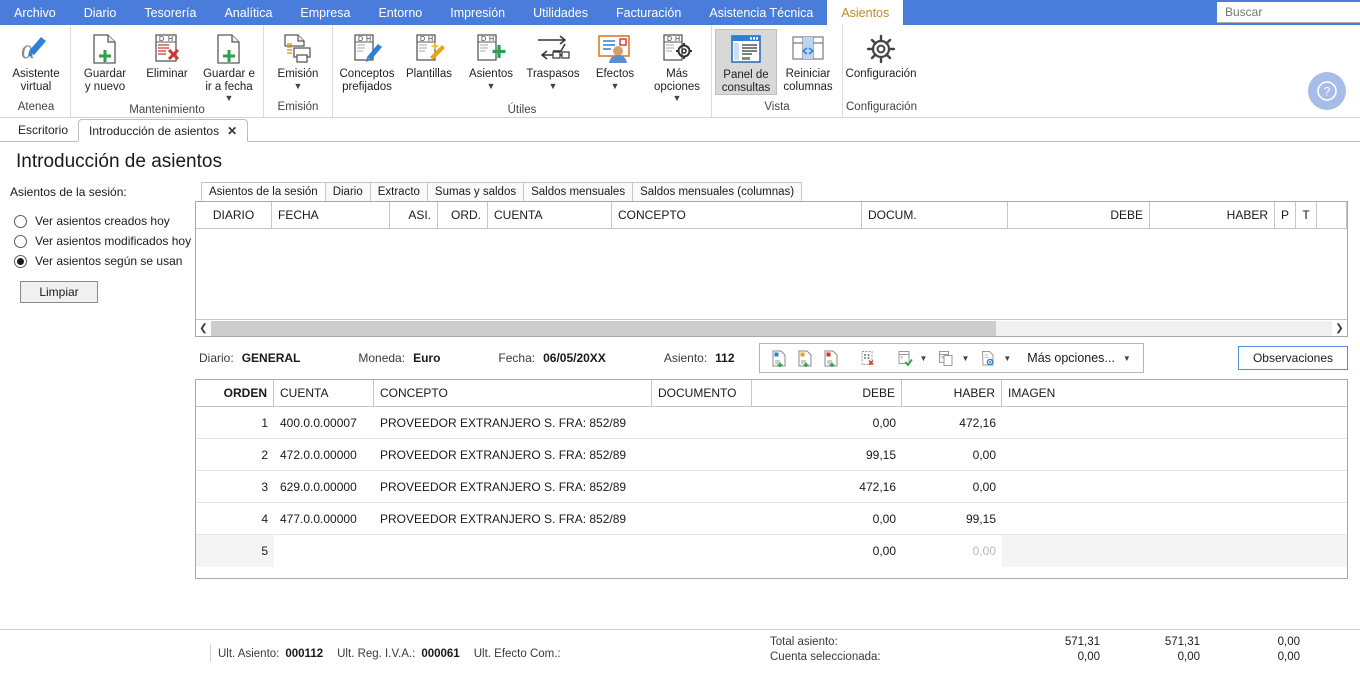  Describe the element at coordinates (761, 12) in the screenshot. I see `menu-item-asistencia-t-cnica: Asistencia Técnica` at that location.